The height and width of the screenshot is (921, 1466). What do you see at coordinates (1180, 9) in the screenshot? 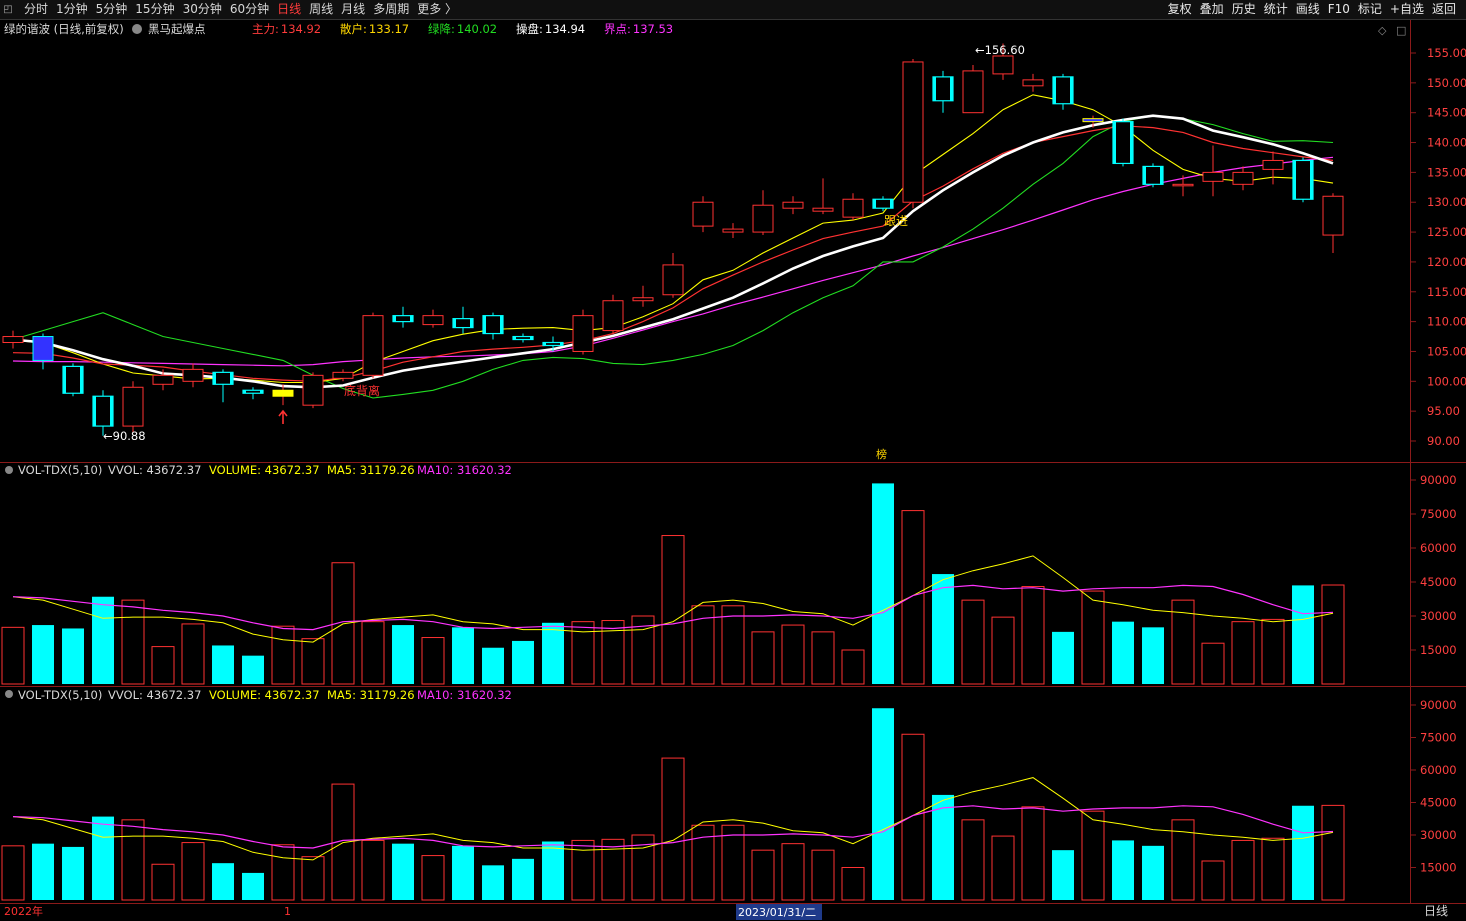
I see `toolbar-button-0: 复权` at bounding box center [1180, 9].